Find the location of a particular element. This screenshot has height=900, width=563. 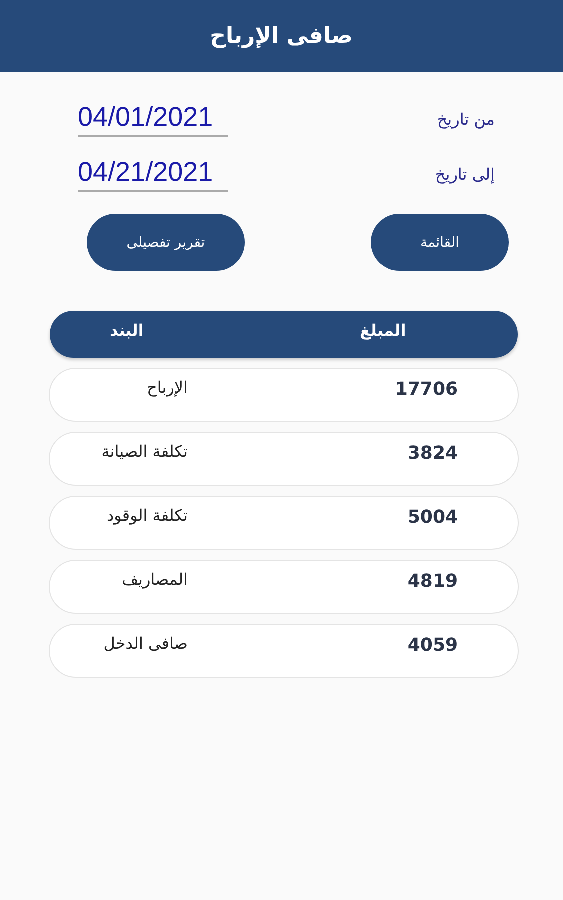

column-header: المبلغ is located at coordinates (383, 330).